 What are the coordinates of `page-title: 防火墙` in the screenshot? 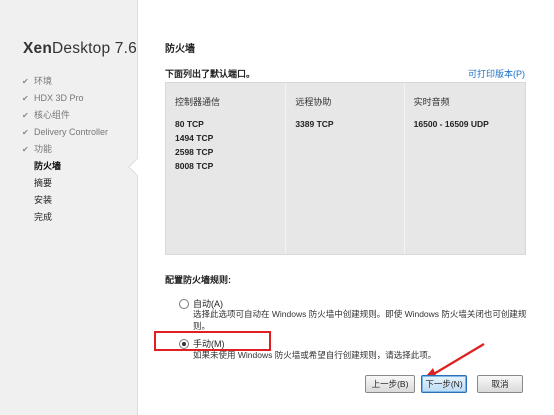 It's located at (180, 49).